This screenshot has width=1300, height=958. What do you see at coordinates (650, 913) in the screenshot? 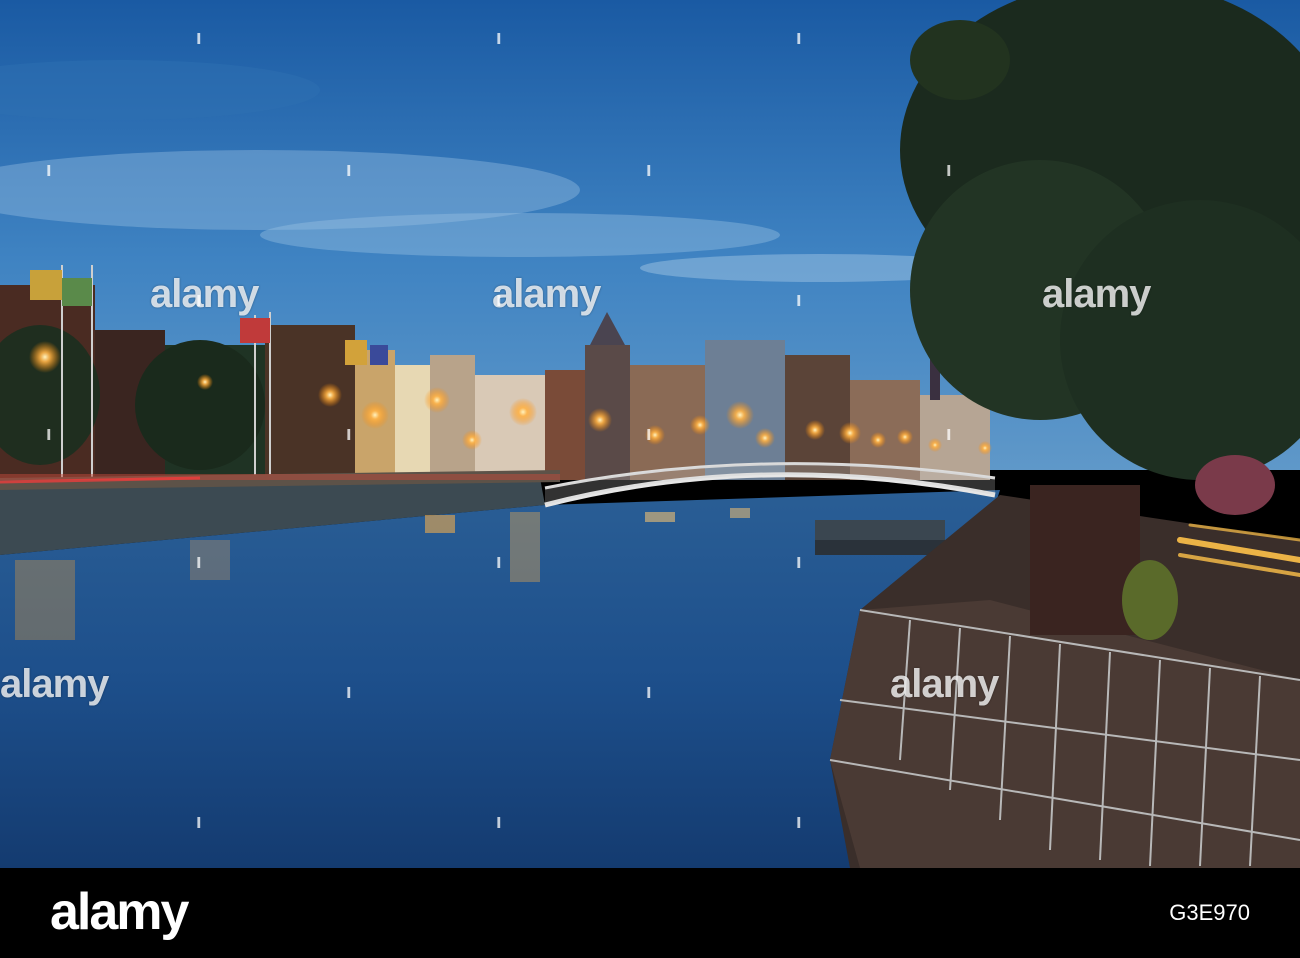
I see `footer-bar: alamy G3E970` at bounding box center [650, 913].